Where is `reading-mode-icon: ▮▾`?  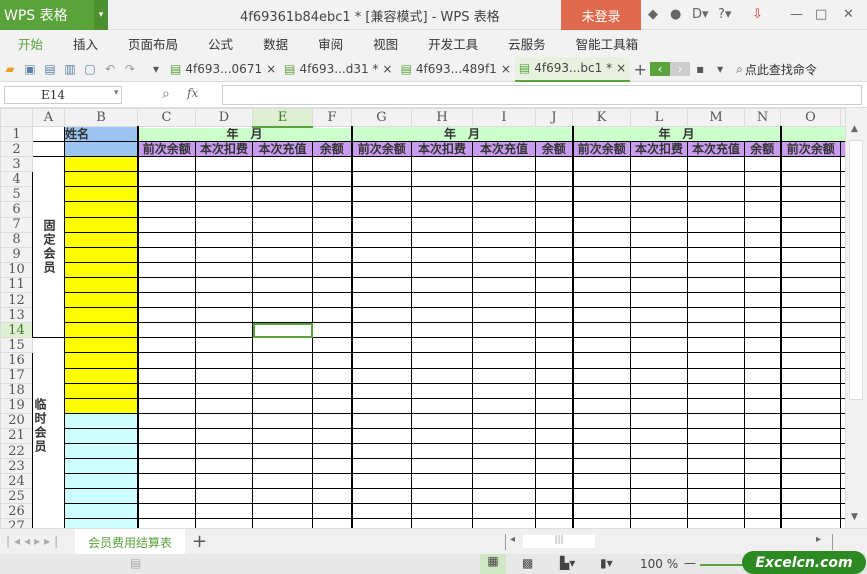 reading-mode-icon: ▮▾ is located at coordinates (606, 563).